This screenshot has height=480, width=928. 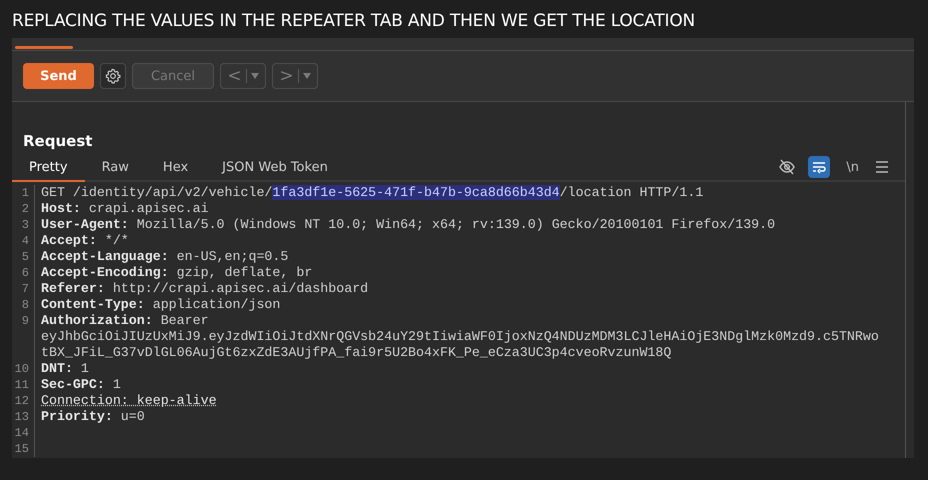 I want to click on code-line: Content-Type: application/json, so click(x=160, y=305).